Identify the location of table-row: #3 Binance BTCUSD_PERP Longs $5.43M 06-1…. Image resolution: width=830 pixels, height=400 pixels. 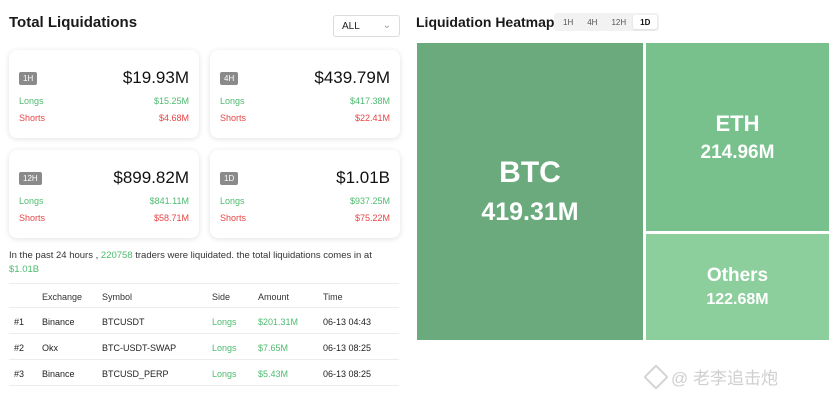
(204, 373).